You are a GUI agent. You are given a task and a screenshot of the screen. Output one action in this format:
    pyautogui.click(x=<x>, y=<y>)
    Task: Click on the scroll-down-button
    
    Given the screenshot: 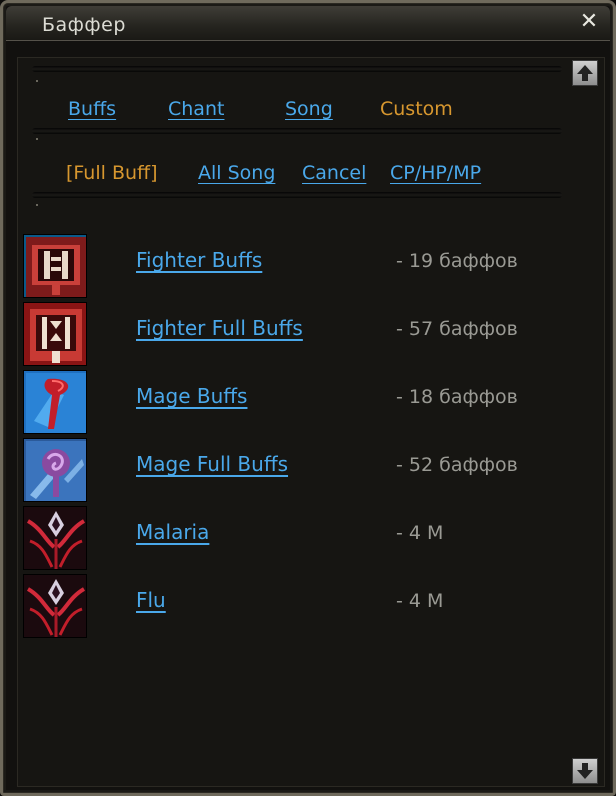 What is the action you would take?
    pyautogui.click(x=585, y=771)
    